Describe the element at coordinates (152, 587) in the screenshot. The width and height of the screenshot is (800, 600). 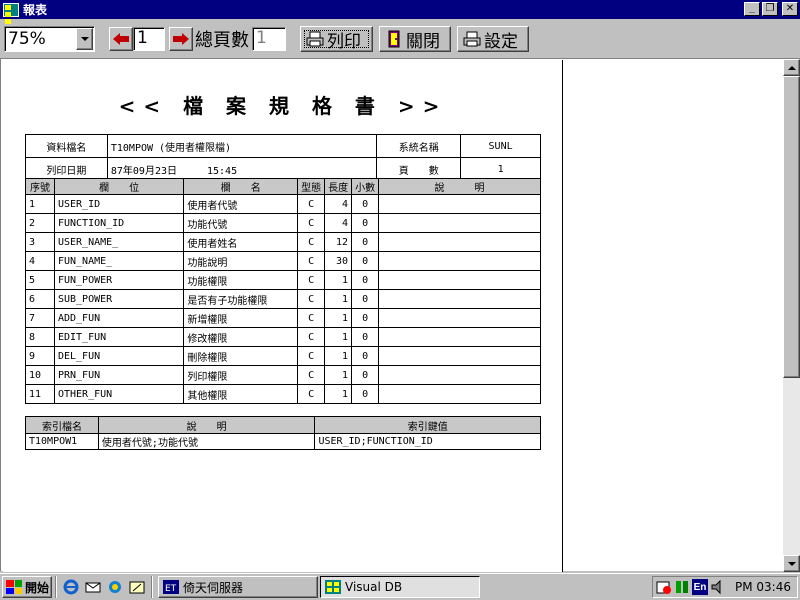
I see `taskbar-separator` at that location.